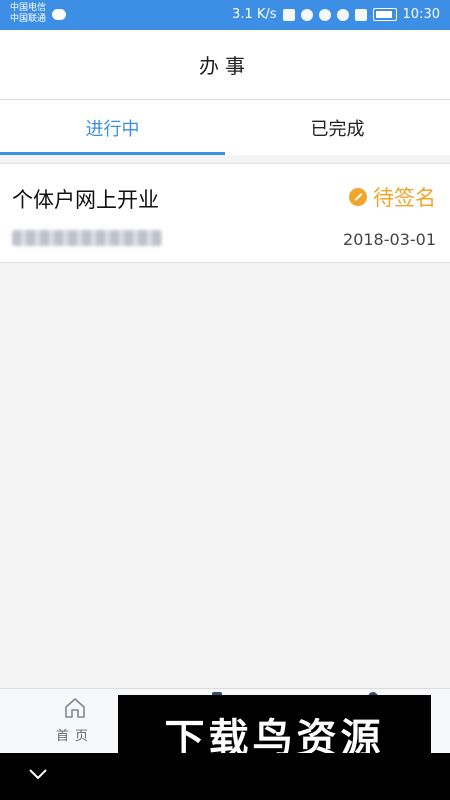 The width and height of the screenshot is (450, 800). I want to click on tab-in-progress: 进行中, so click(112, 127).